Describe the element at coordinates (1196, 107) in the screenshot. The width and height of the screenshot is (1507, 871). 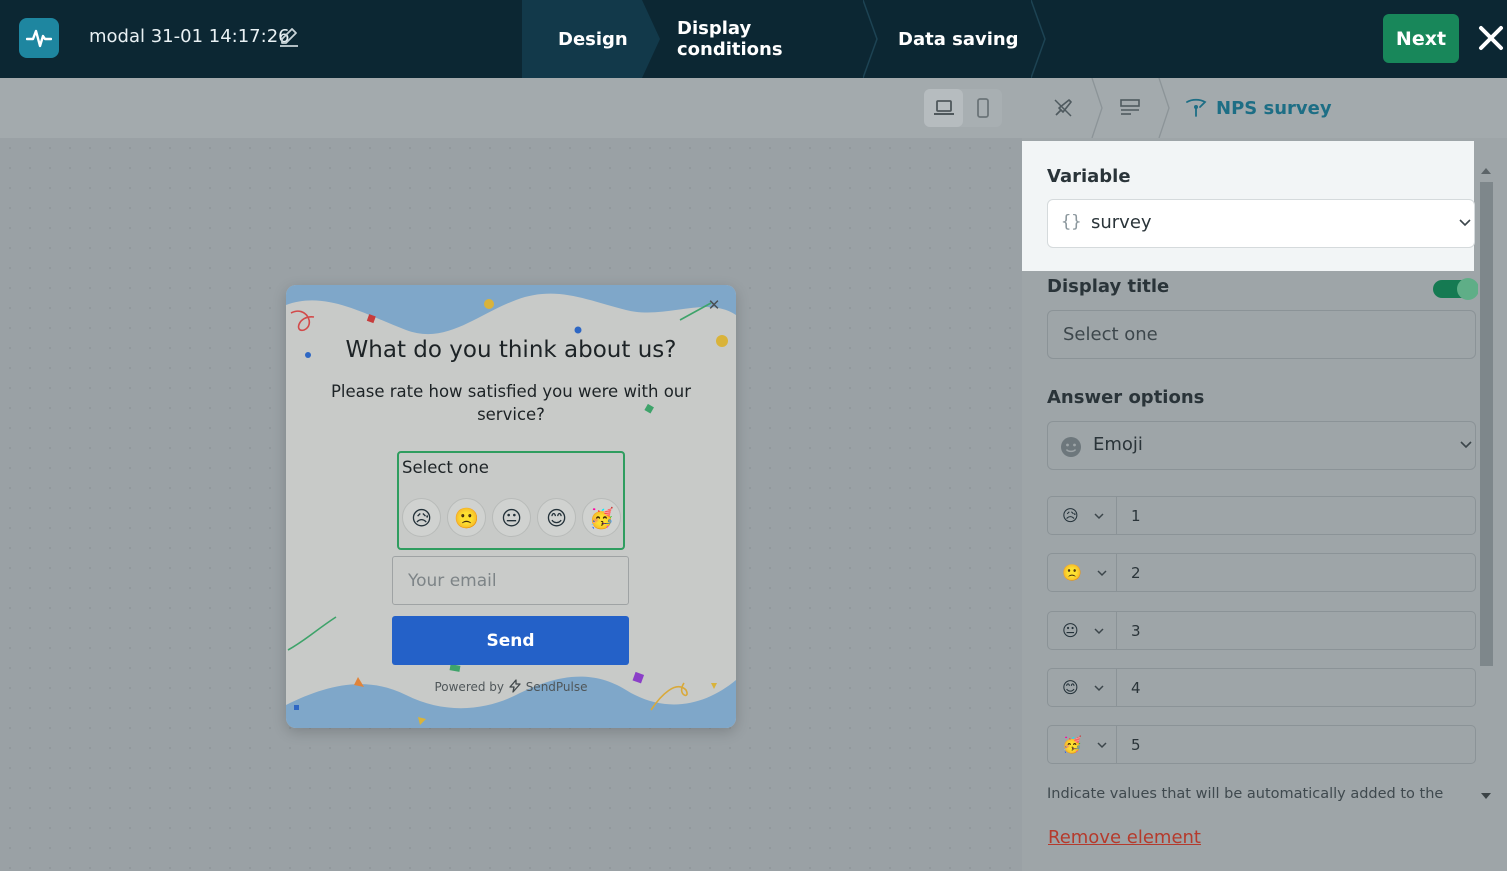
I see `survey-icon` at that location.